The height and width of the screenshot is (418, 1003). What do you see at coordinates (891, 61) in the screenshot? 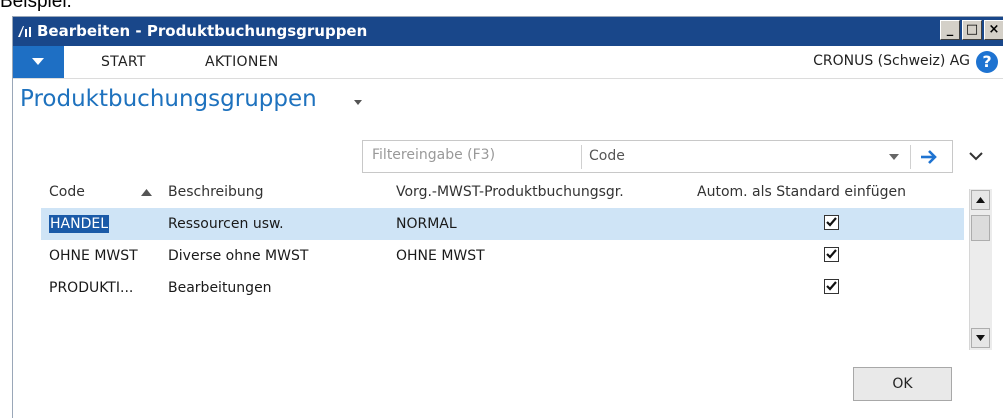
I see `company-name: CRONUS (Schweiz) AG` at bounding box center [891, 61].